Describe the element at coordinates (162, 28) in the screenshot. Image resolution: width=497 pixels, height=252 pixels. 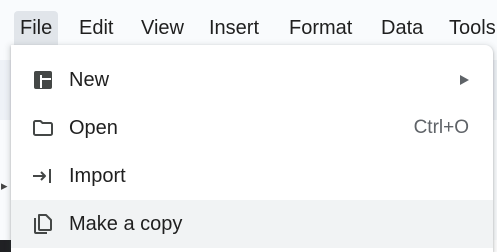
I see `menu-view: View` at that location.